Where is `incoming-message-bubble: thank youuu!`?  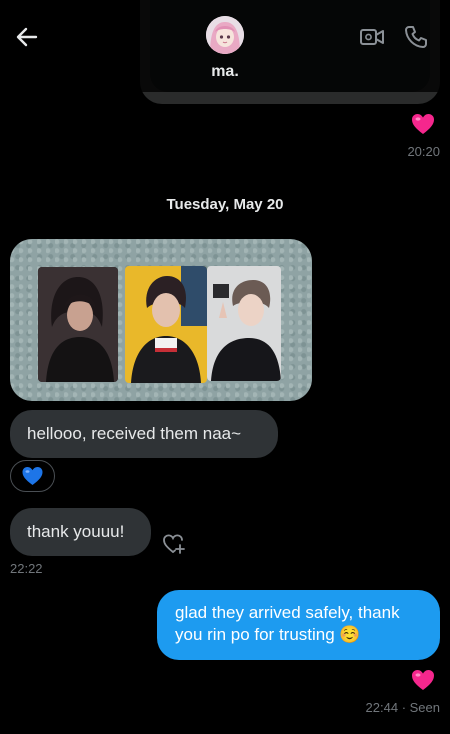 incoming-message-bubble: thank youuu! is located at coordinates (80, 532).